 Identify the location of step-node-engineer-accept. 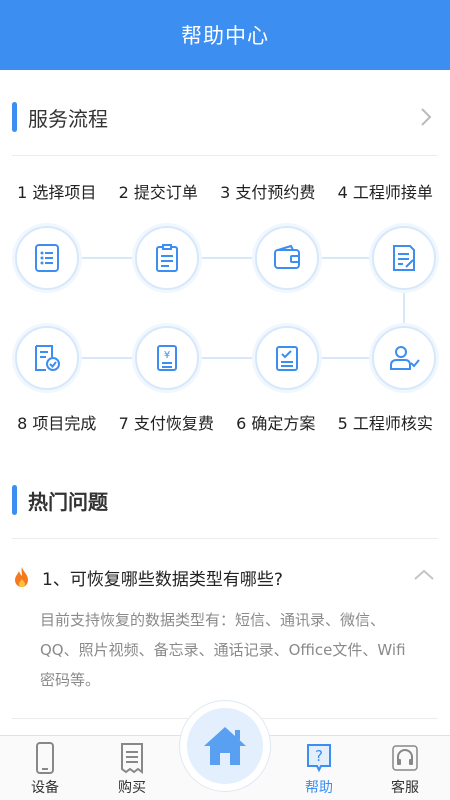
(404, 258).